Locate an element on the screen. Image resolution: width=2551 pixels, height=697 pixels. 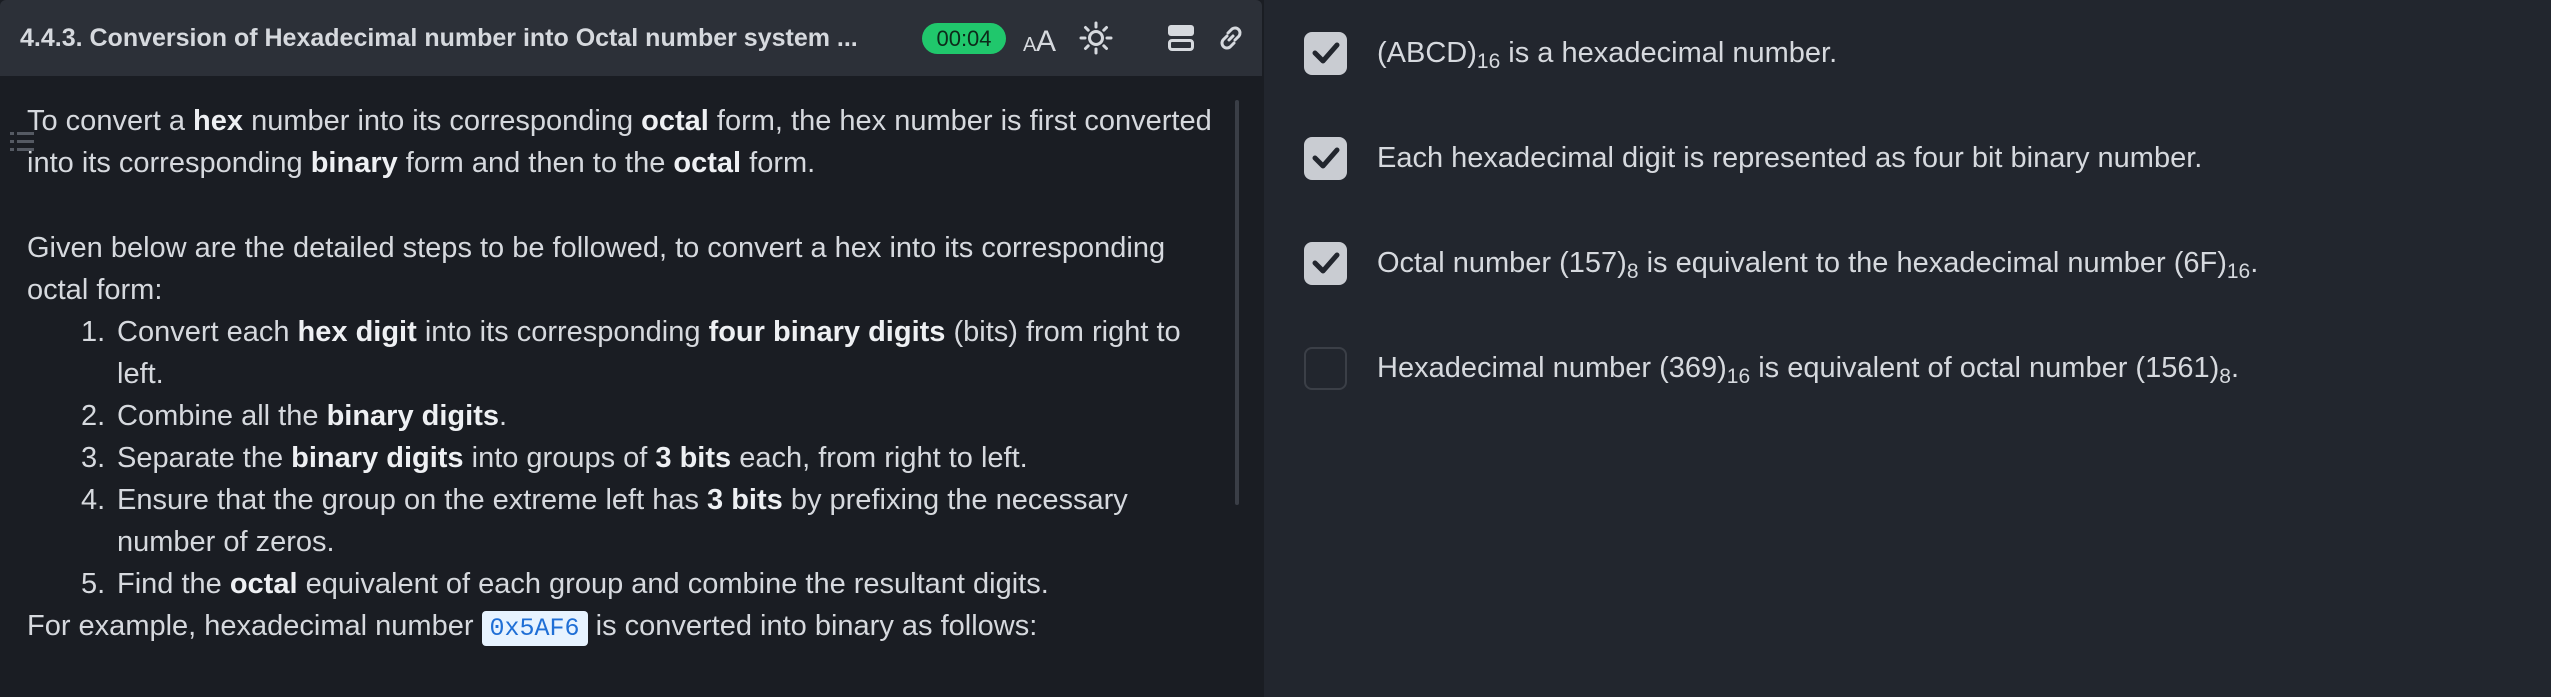
checkbox-unchecked is located at coordinates (1325, 368).